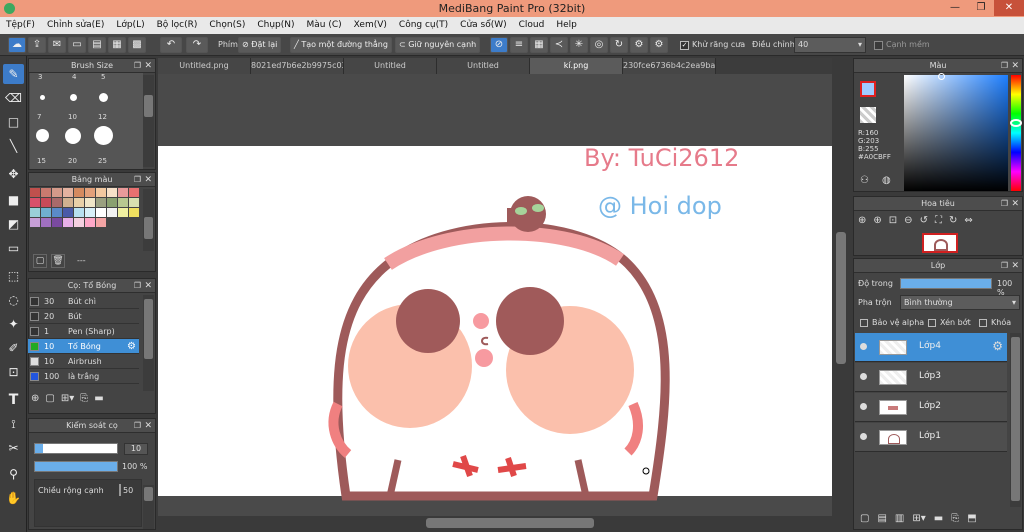 The image size is (1024, 532). What do you see at coordinates (862, 220) in the screenshot?
I see `zoom-in-icon: ⊕` at bounding box center [862, 220].